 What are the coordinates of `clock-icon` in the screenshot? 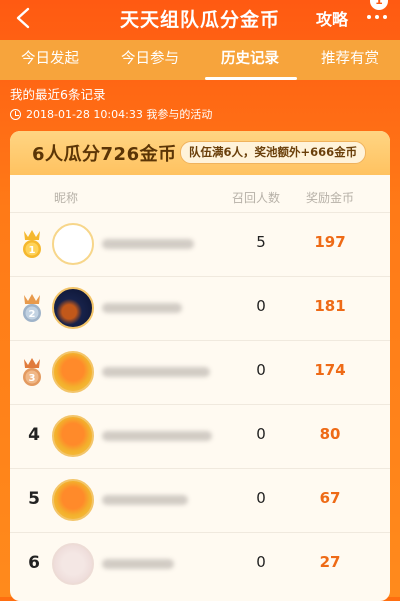 It's located at (15, 114).